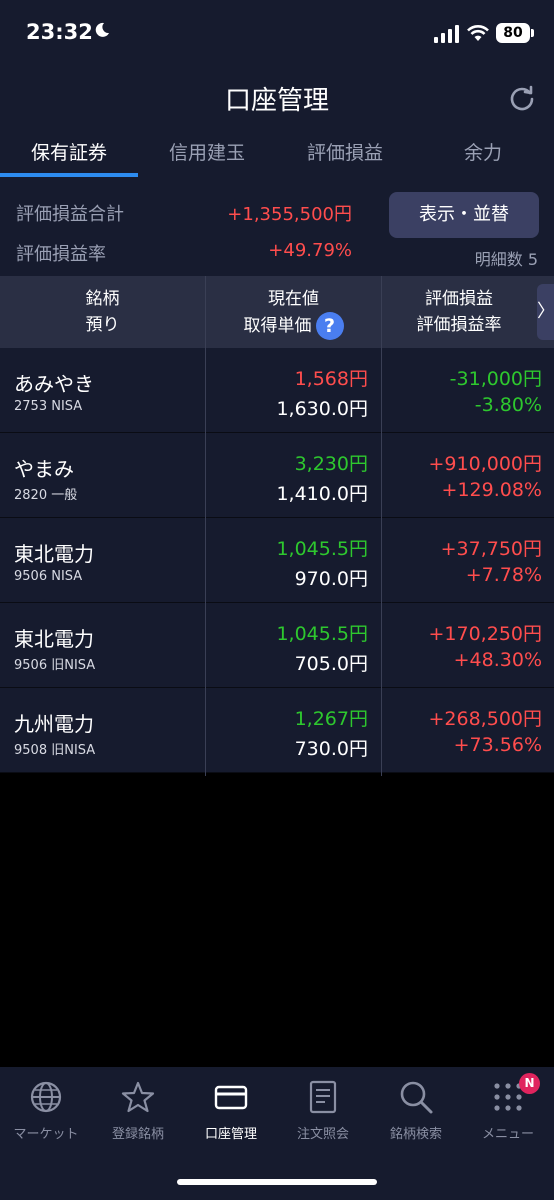 Image resolution: width=554 pixels, height=1200 pixels. Describe the element at coordinates (331, 464) in the screenshot. I see `current-price: 3,230円` at that location.